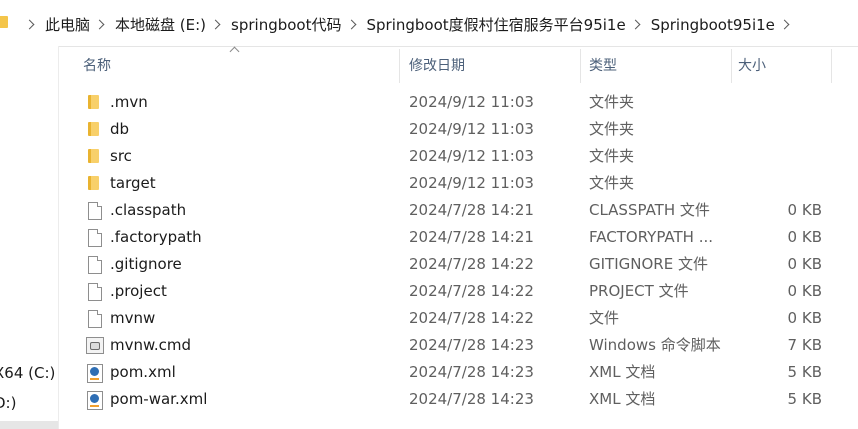  What do you see at coordinates (804, 345) in the screenshot?
I see `file-size: 7 KB` at bounding box center [804, 345].